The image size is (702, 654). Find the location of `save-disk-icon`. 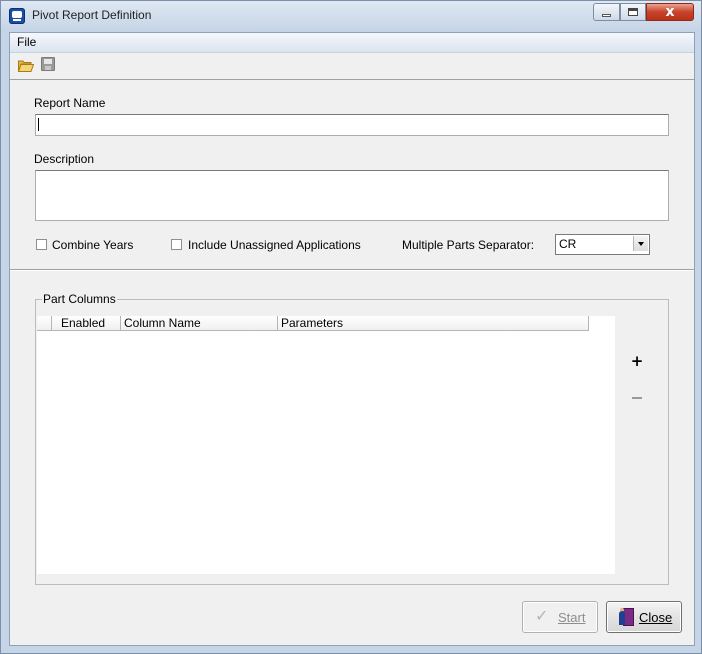

save-disk-icon is located at coordinates (48, 64).